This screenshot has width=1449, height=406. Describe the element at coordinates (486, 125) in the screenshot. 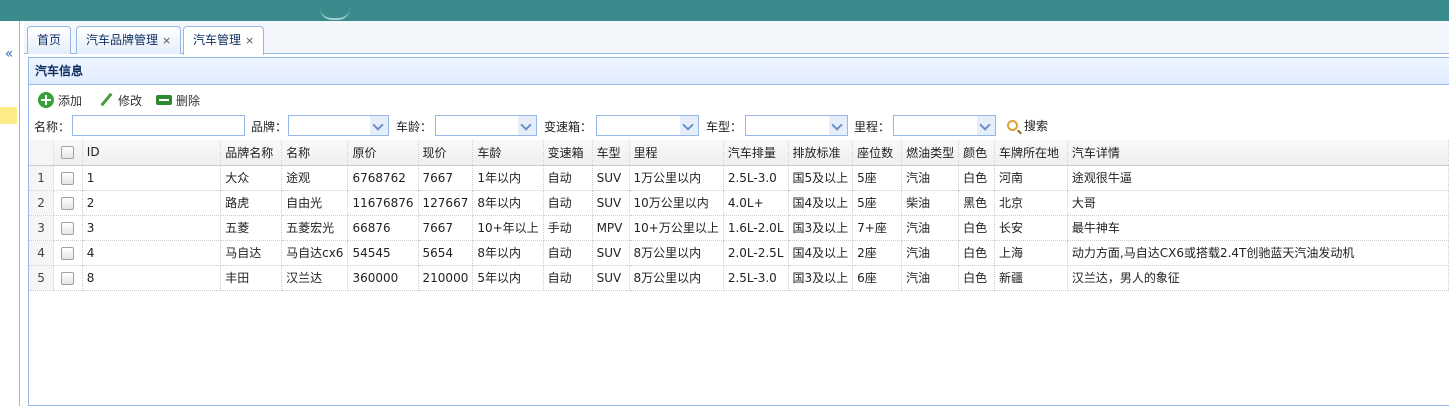

I see `age-select` at that location.